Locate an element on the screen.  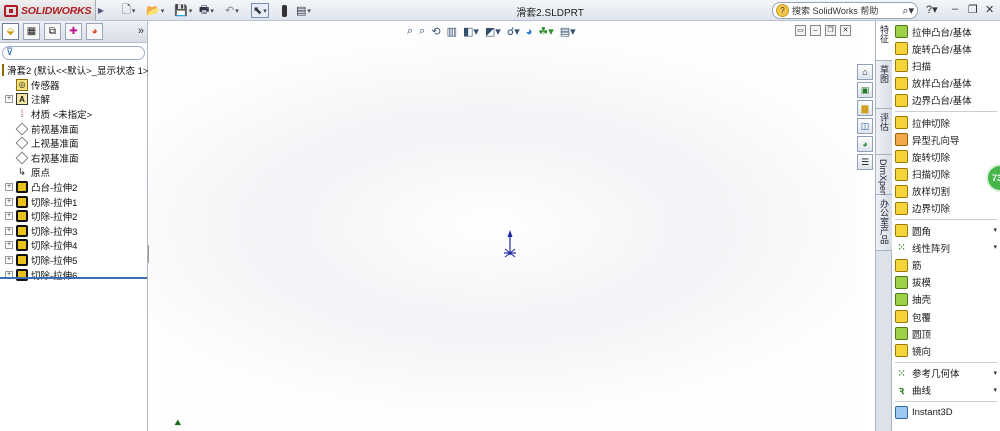
tree-node: 右视基准面 is located at coordinates (73, 158).